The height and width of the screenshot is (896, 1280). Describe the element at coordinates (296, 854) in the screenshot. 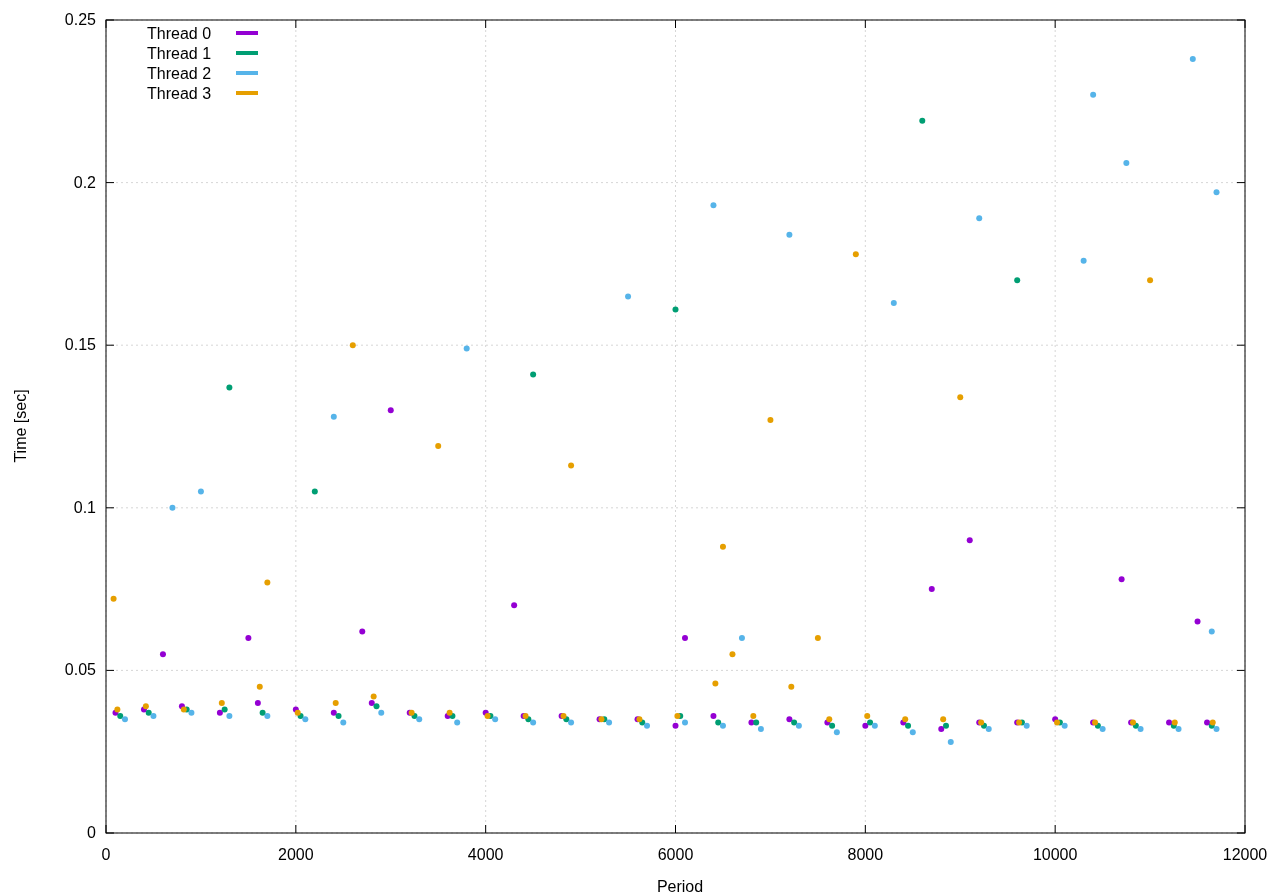

I see `x-tick-label: 2000` at that location.